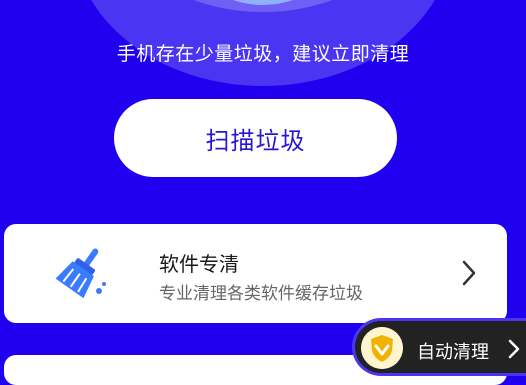 The height and width of the screenshot is (385, 526). What do you see at coordinates (263, 54) in the screenshot?
I see `status-message: 手机存在少量垃圾，建议立即清理` at bounding box center [263, 54].